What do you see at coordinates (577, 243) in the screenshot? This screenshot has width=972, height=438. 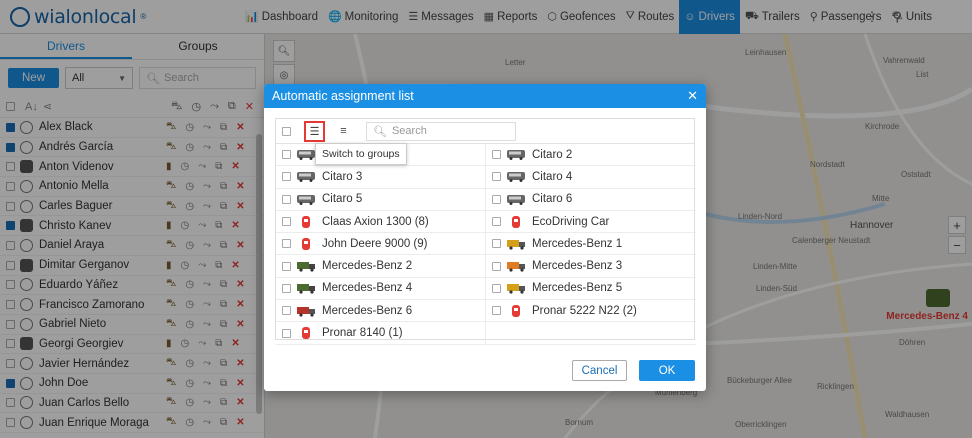 I see `unit-name: Mercedes-Benz 1` at bounding box center [577, 243].